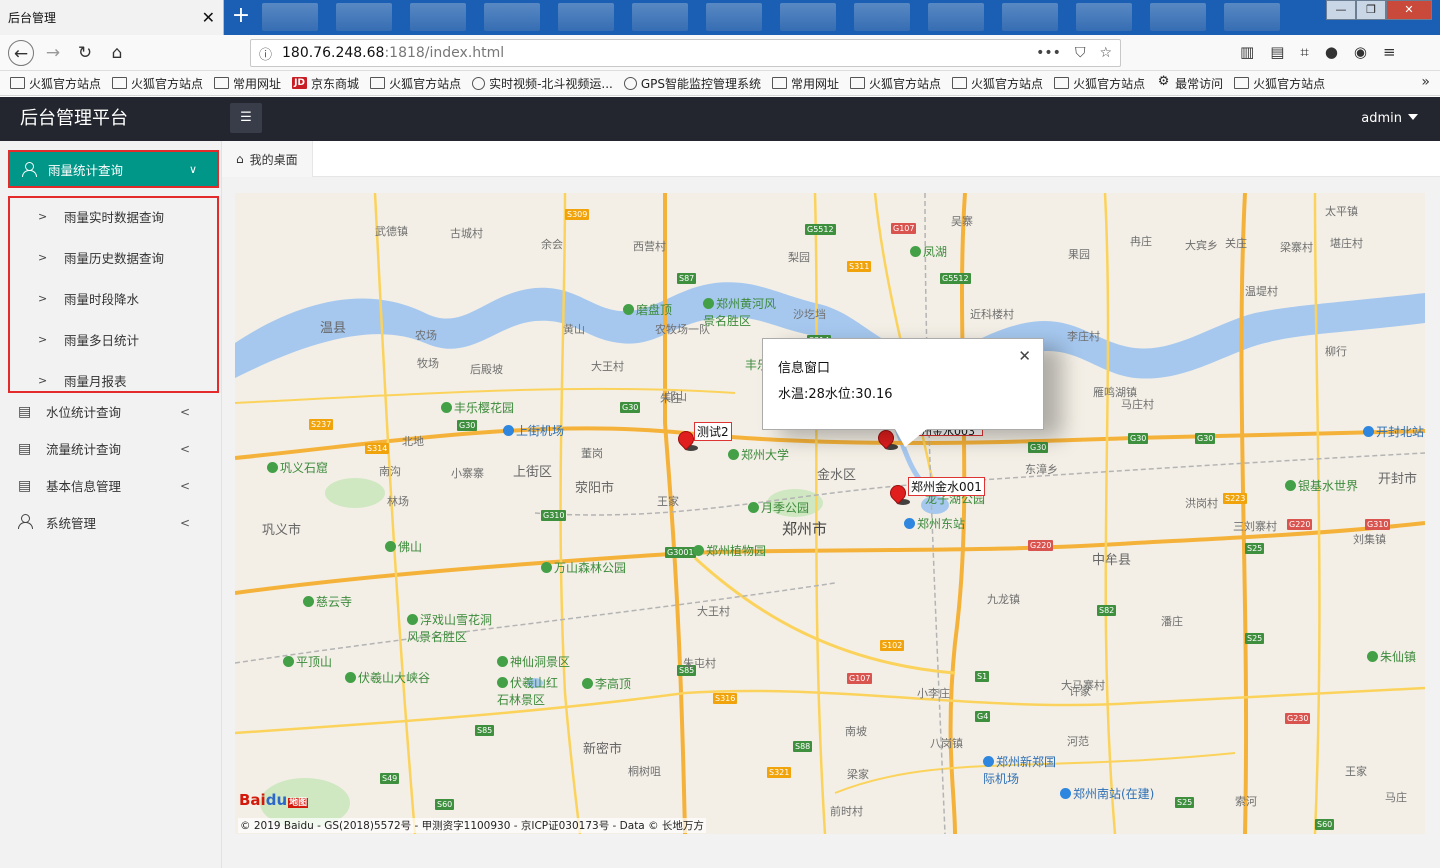  What do you see at coordinates (1371, 10) in the screenshot?
I see `maximize-button: ❐` at bounding box center [1371, 10].